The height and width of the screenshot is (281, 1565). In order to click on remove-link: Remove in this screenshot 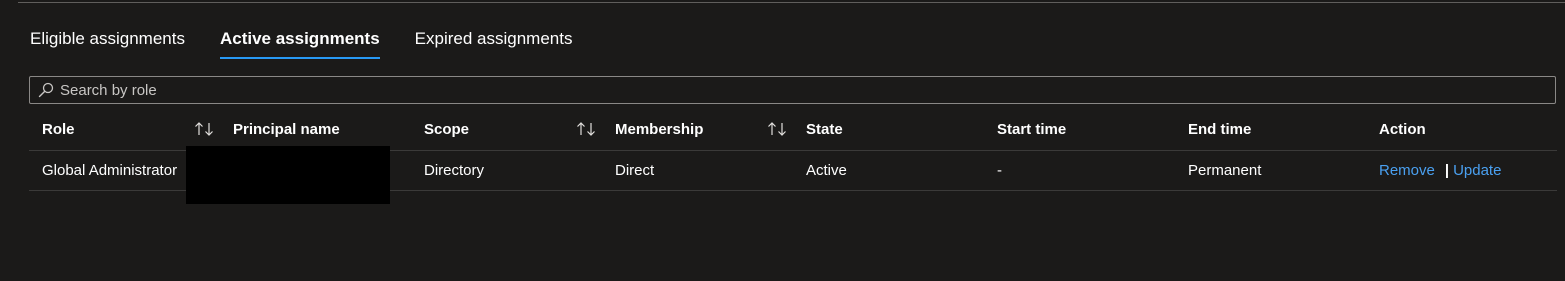, I will do `click(1407, 170)`.